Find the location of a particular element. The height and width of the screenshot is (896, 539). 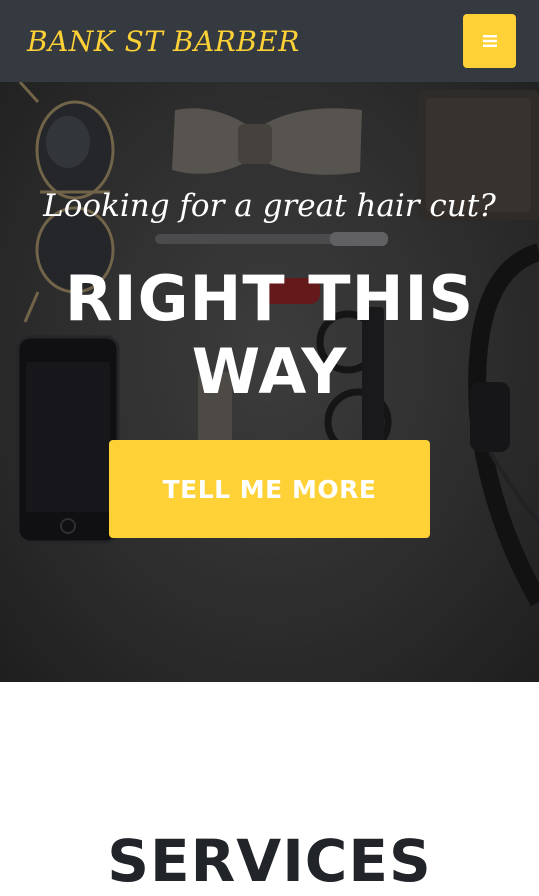

hamburger-menu-icon is located at coordinates (489, 41).